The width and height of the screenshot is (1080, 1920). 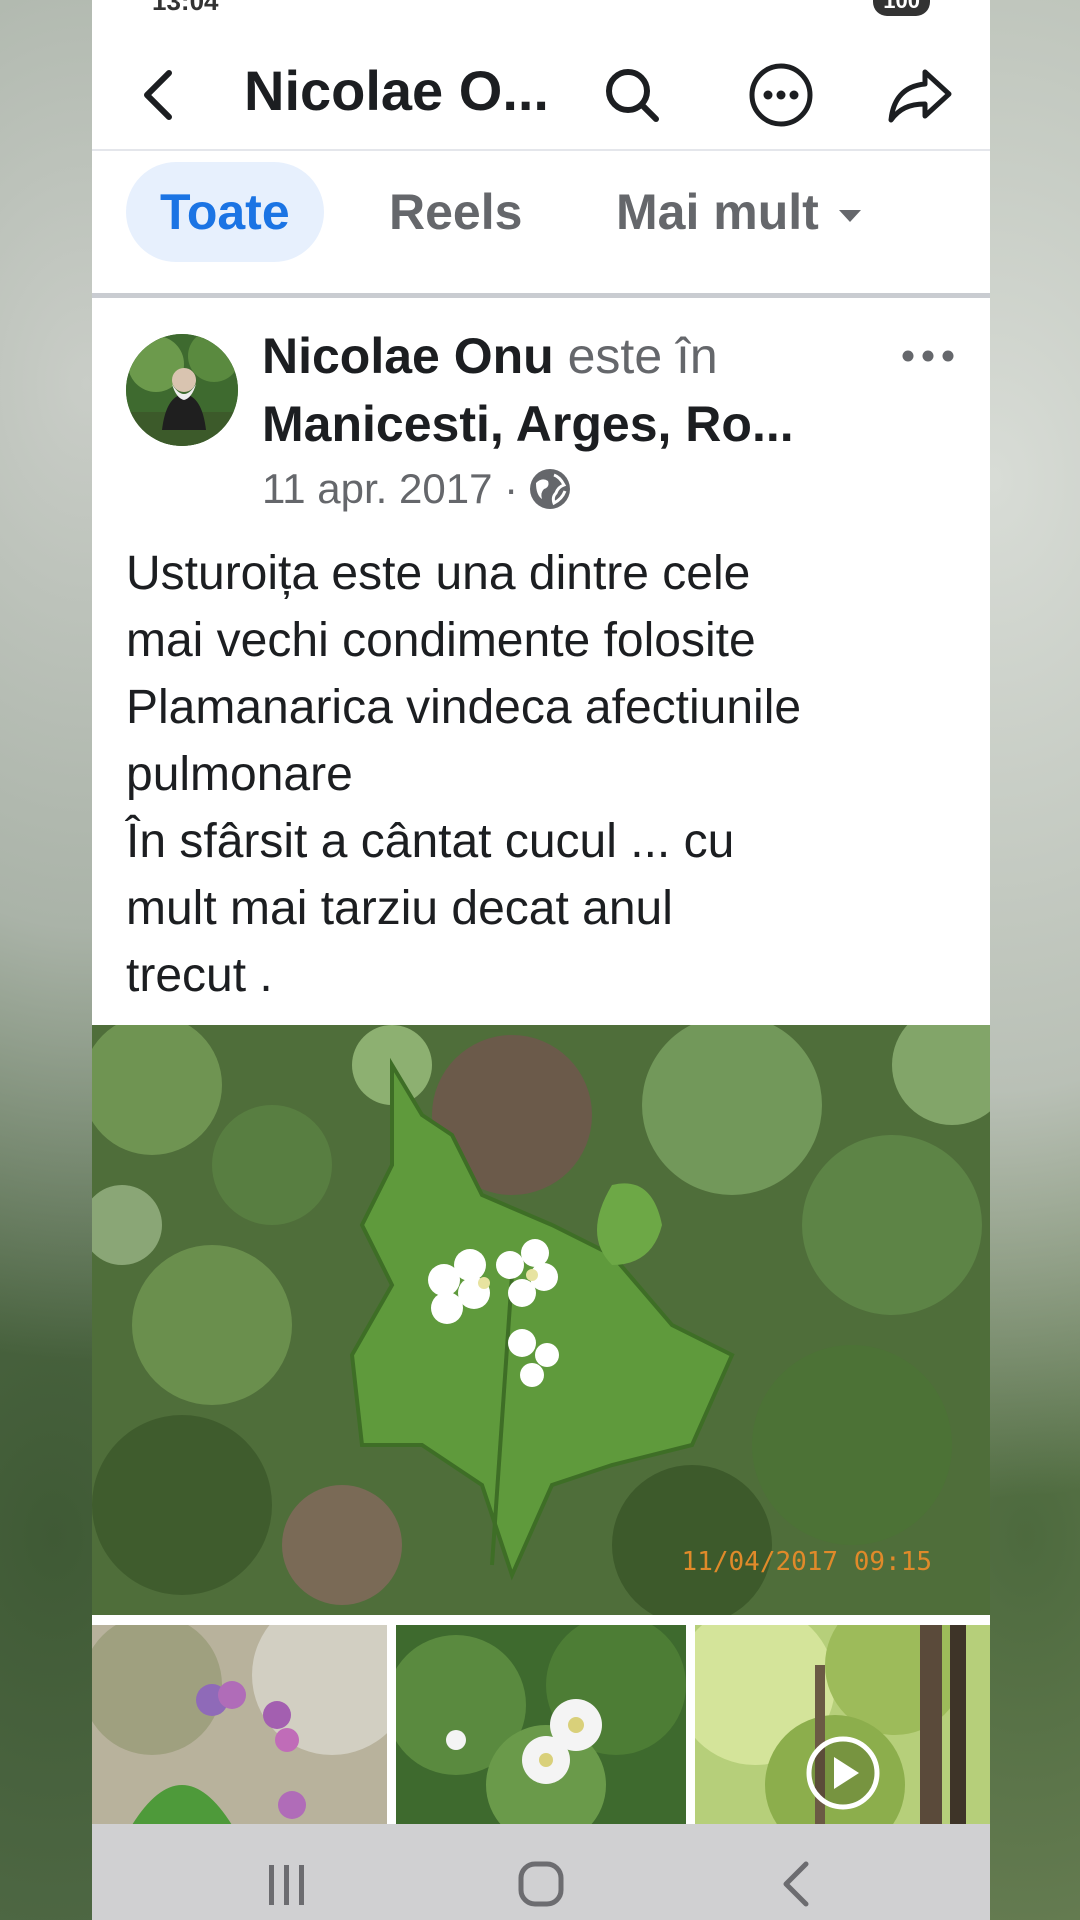 What do you see at coordinates (225, 212) in the screenshot?
I see `tab-toate: Toate` at bounding box center [225, 212].